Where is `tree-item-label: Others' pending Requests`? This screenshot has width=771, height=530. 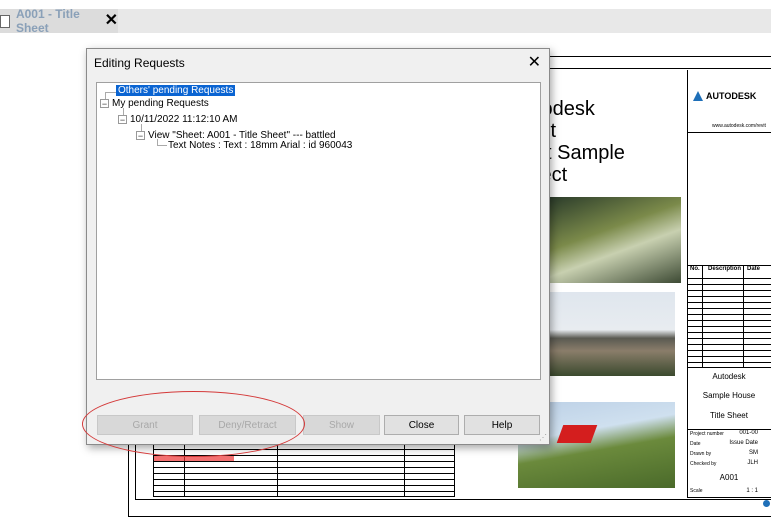 tree-item-label: Others' pending Requests is located at coordinates (176, 90).